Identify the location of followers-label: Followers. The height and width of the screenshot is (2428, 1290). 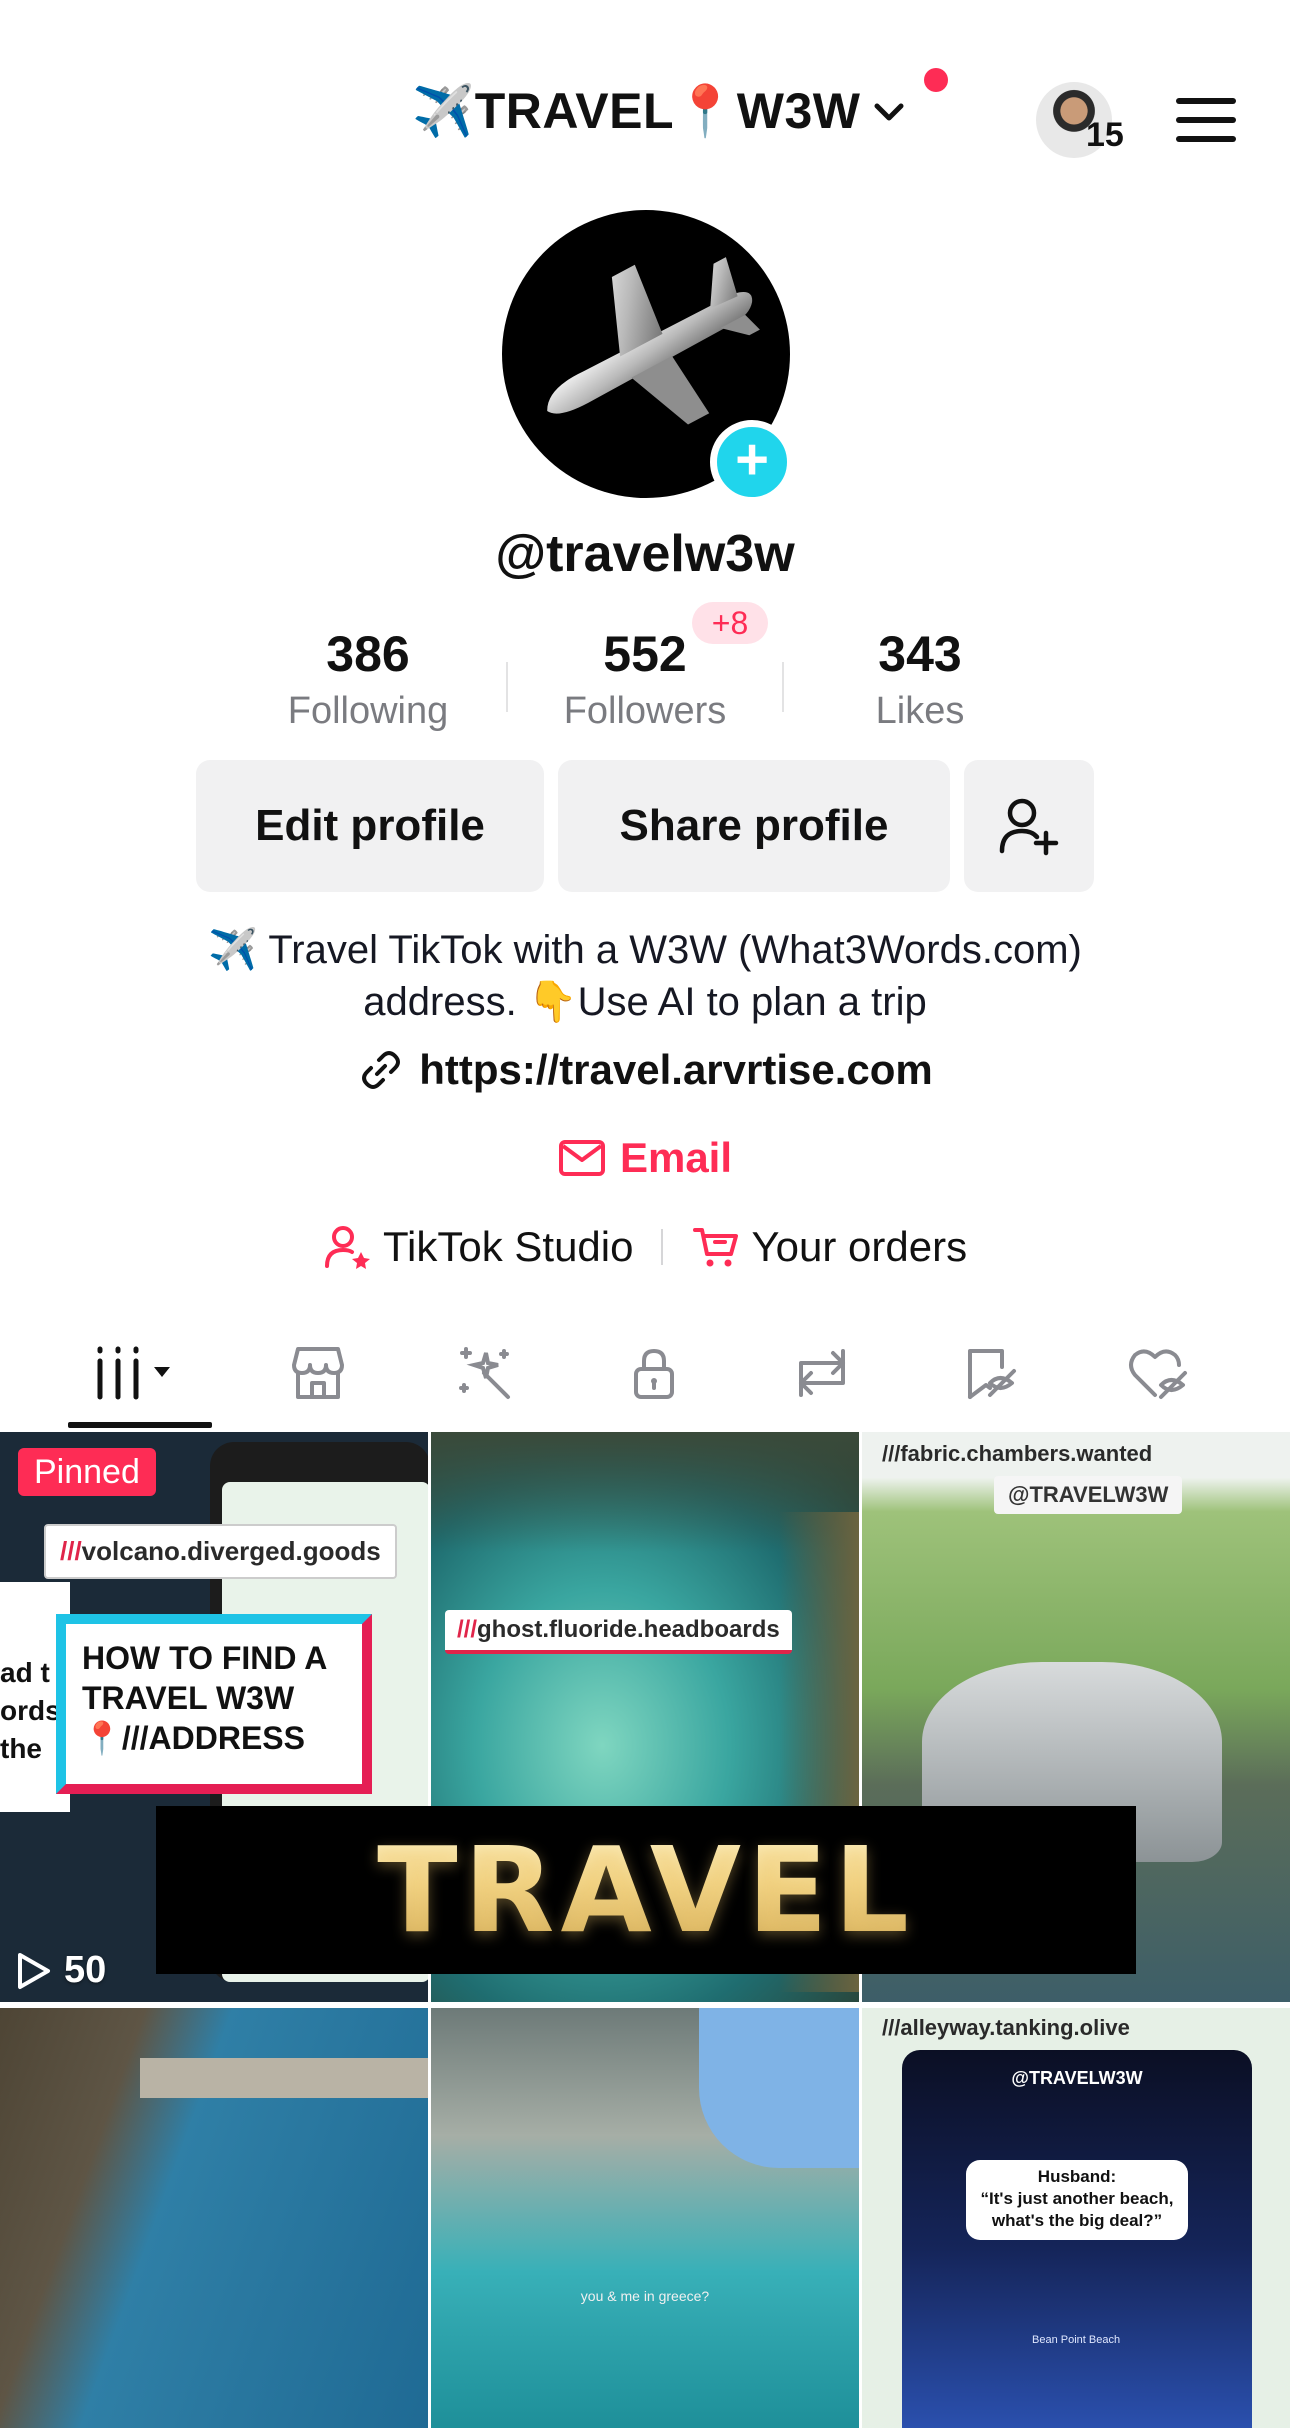
(645, 711).